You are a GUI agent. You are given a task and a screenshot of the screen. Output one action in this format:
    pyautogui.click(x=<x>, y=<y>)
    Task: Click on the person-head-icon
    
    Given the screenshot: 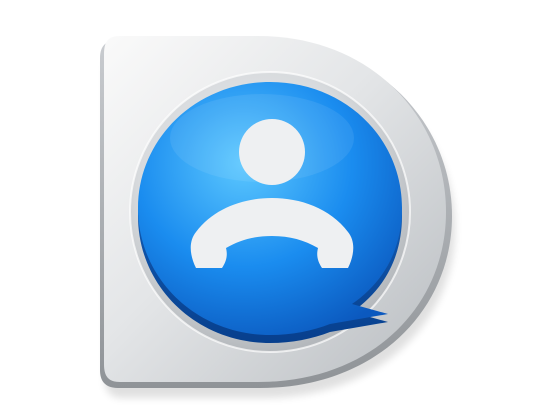 What is the action you would take?
    pyautogui.click(x=272, y=152)
    